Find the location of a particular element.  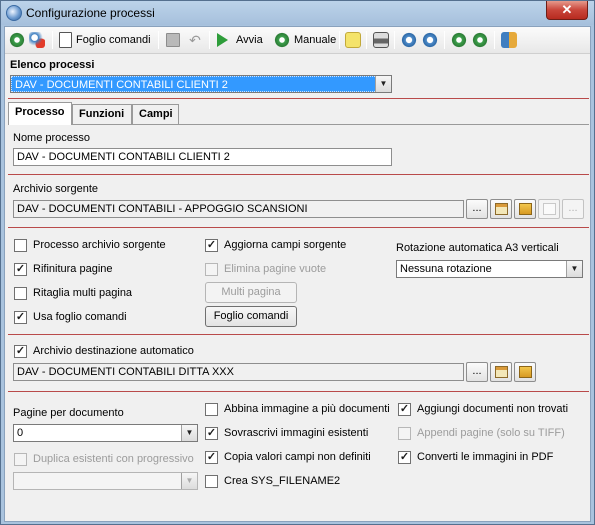

move-up-button is located at coordinates (480, 40).